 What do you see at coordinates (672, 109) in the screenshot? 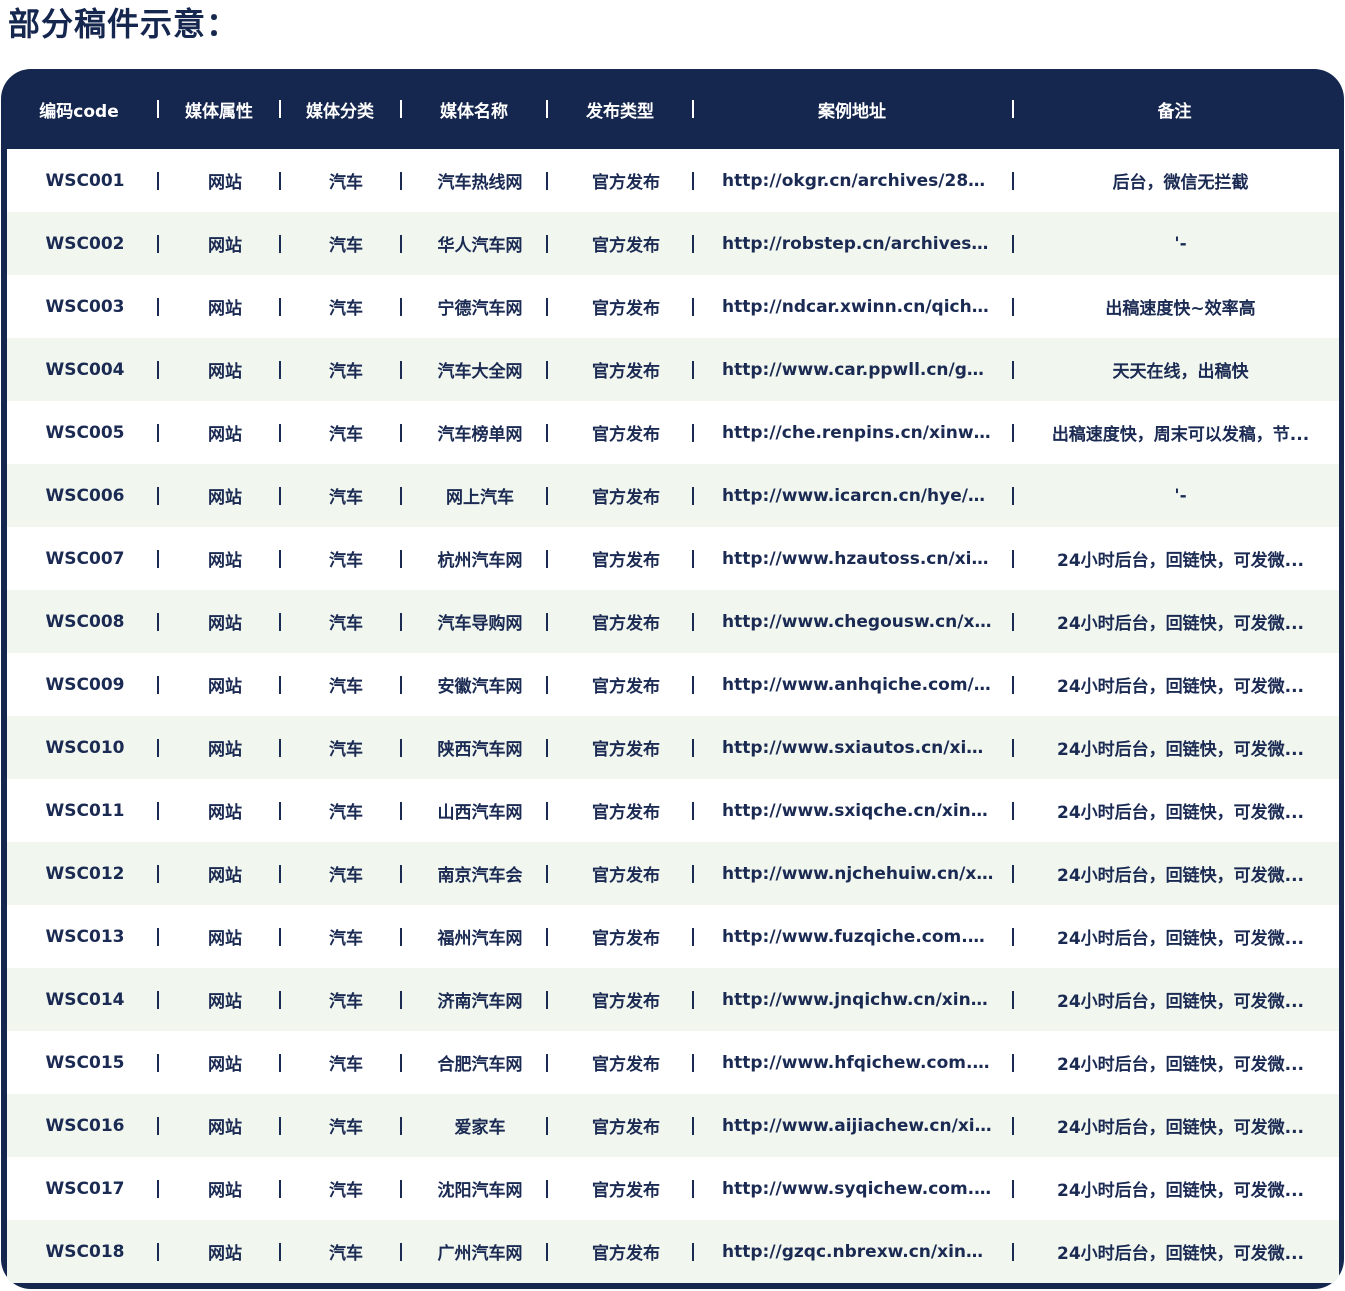
I see `table-header-row: 编码code 媒体属性 媒体分类 媒体名称 发布类型 案例地址 备注` at bounding box center [672, 109].